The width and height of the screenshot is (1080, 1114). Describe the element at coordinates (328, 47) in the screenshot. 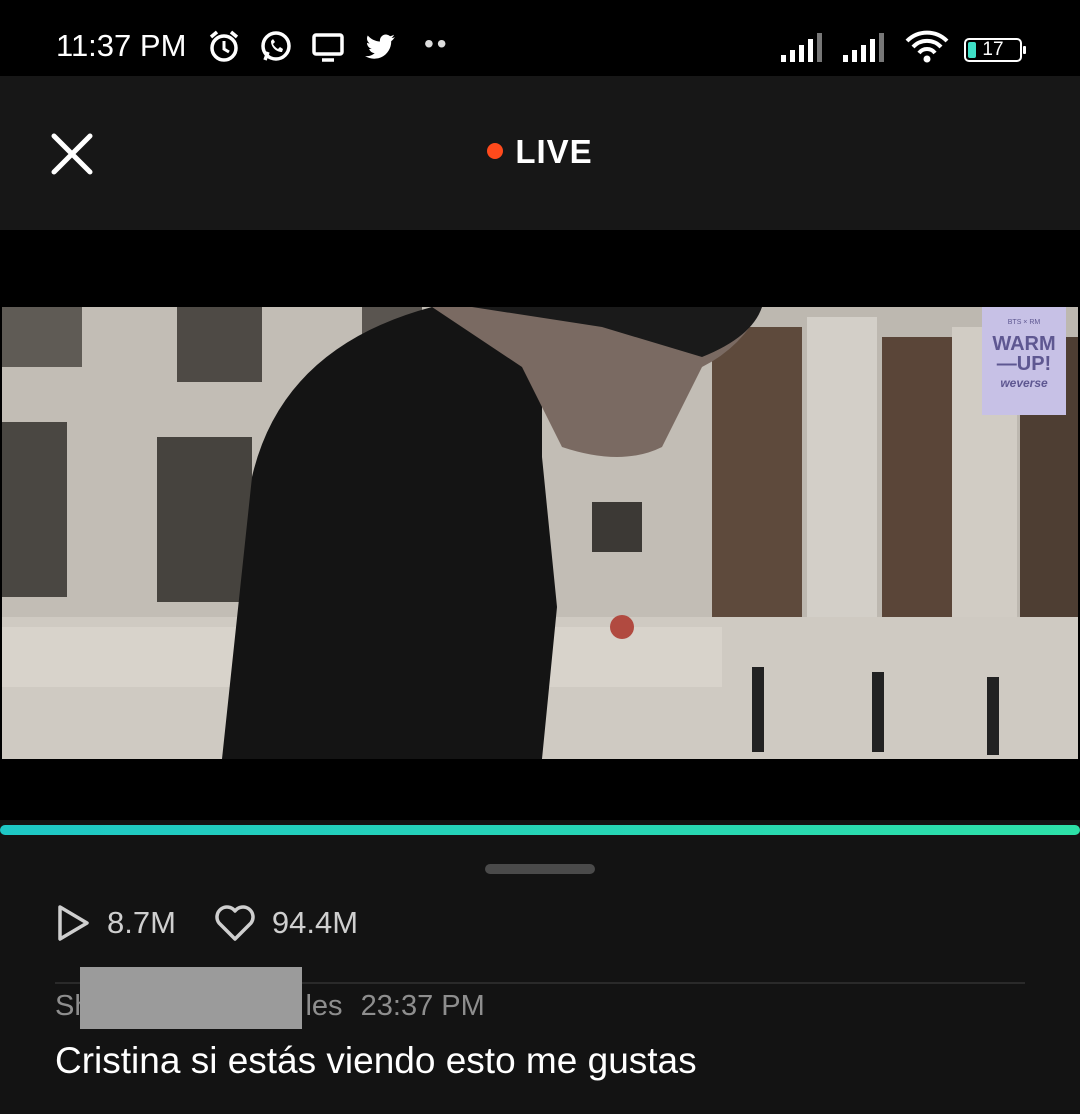

I see `cast-icon` at that location.